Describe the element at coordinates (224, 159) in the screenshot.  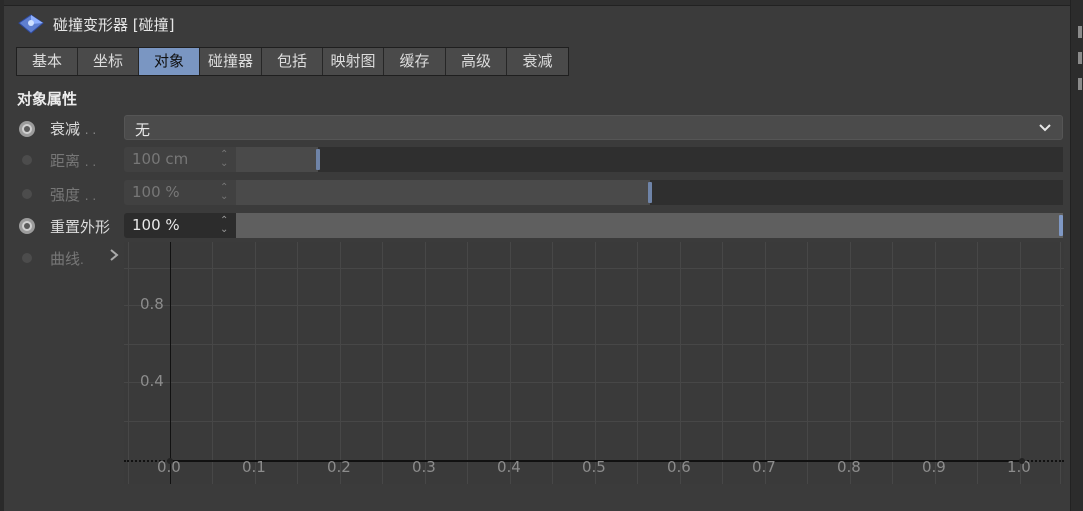
I see `distance-stepper-icon: ⌃ ⌄` at that location.